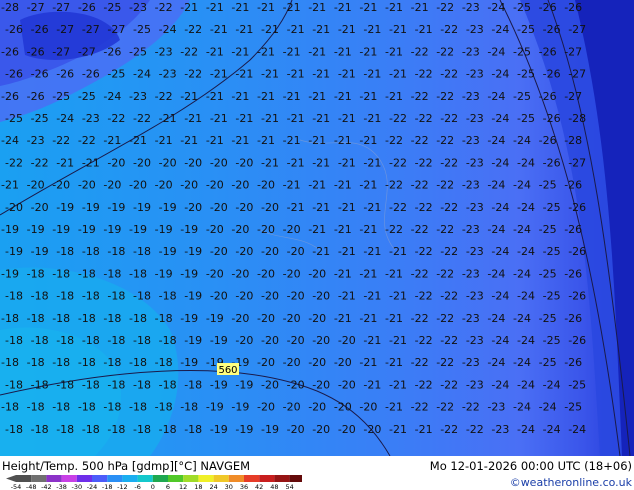 This screenshot has width=634, height=490. Describe the element at coordinates (126, 466) in the screenshot. I see `chart-title: Height/Temp. 500 hPa [gdmp][°C] NAVGEM` at that location.